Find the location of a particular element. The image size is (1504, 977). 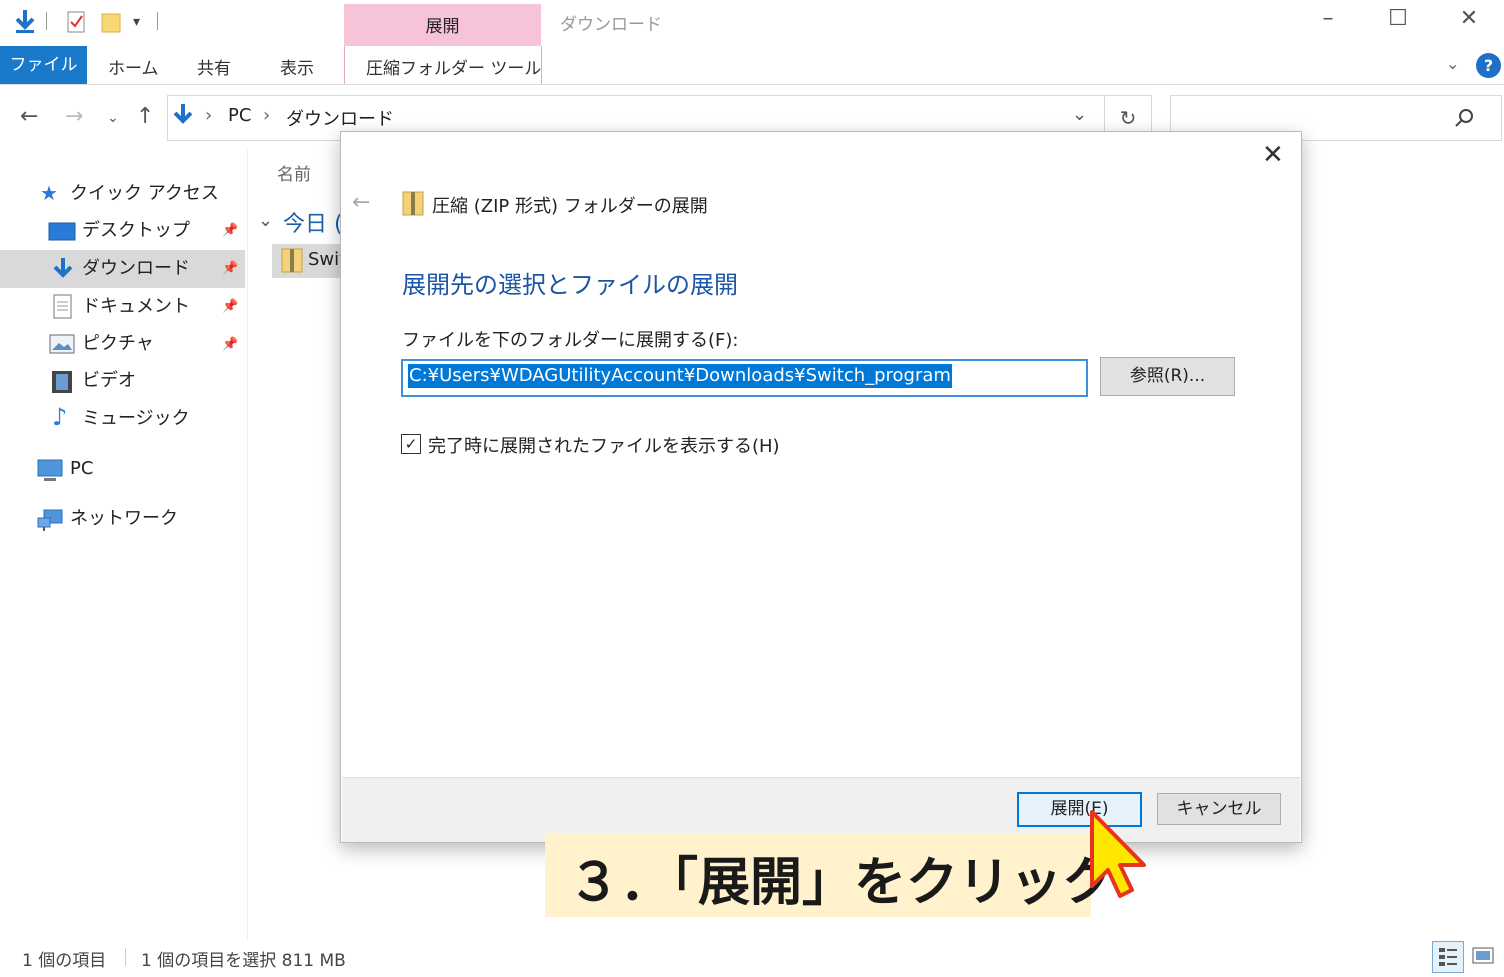

show-files-label: 完了時に展開されたファイルを表示する(H) is located at coordinates (604, 445).